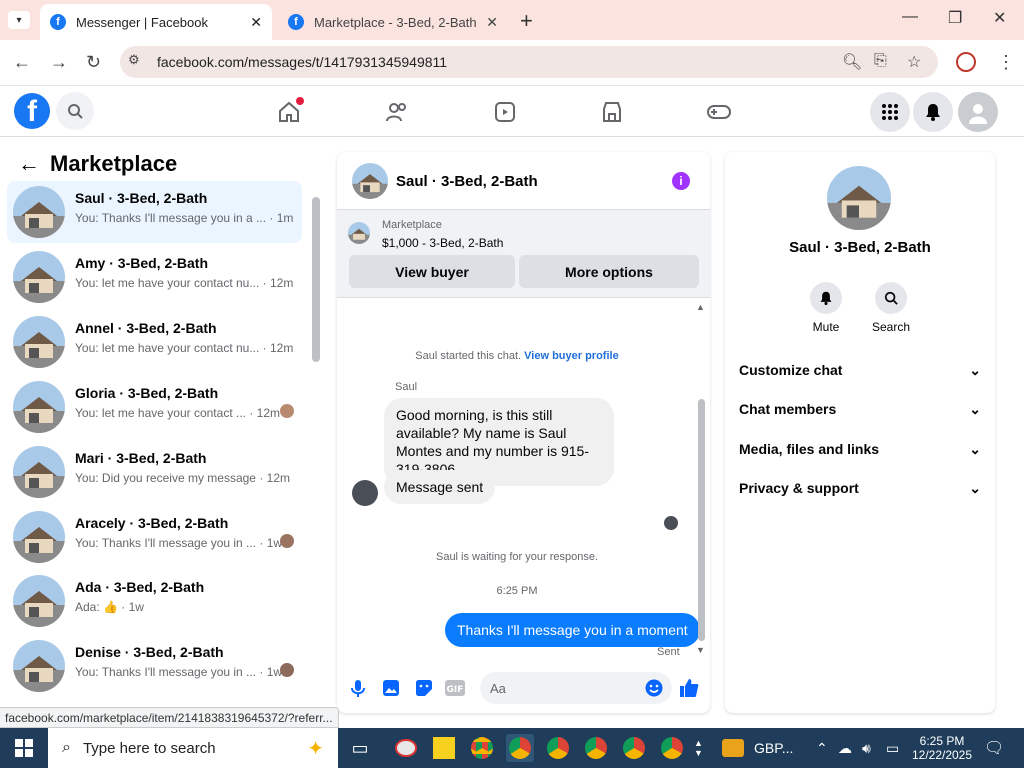  What do you see at coordinates (826, 298) in the screenshot?
I see `bell-icon` at bounding box center [826, 298].